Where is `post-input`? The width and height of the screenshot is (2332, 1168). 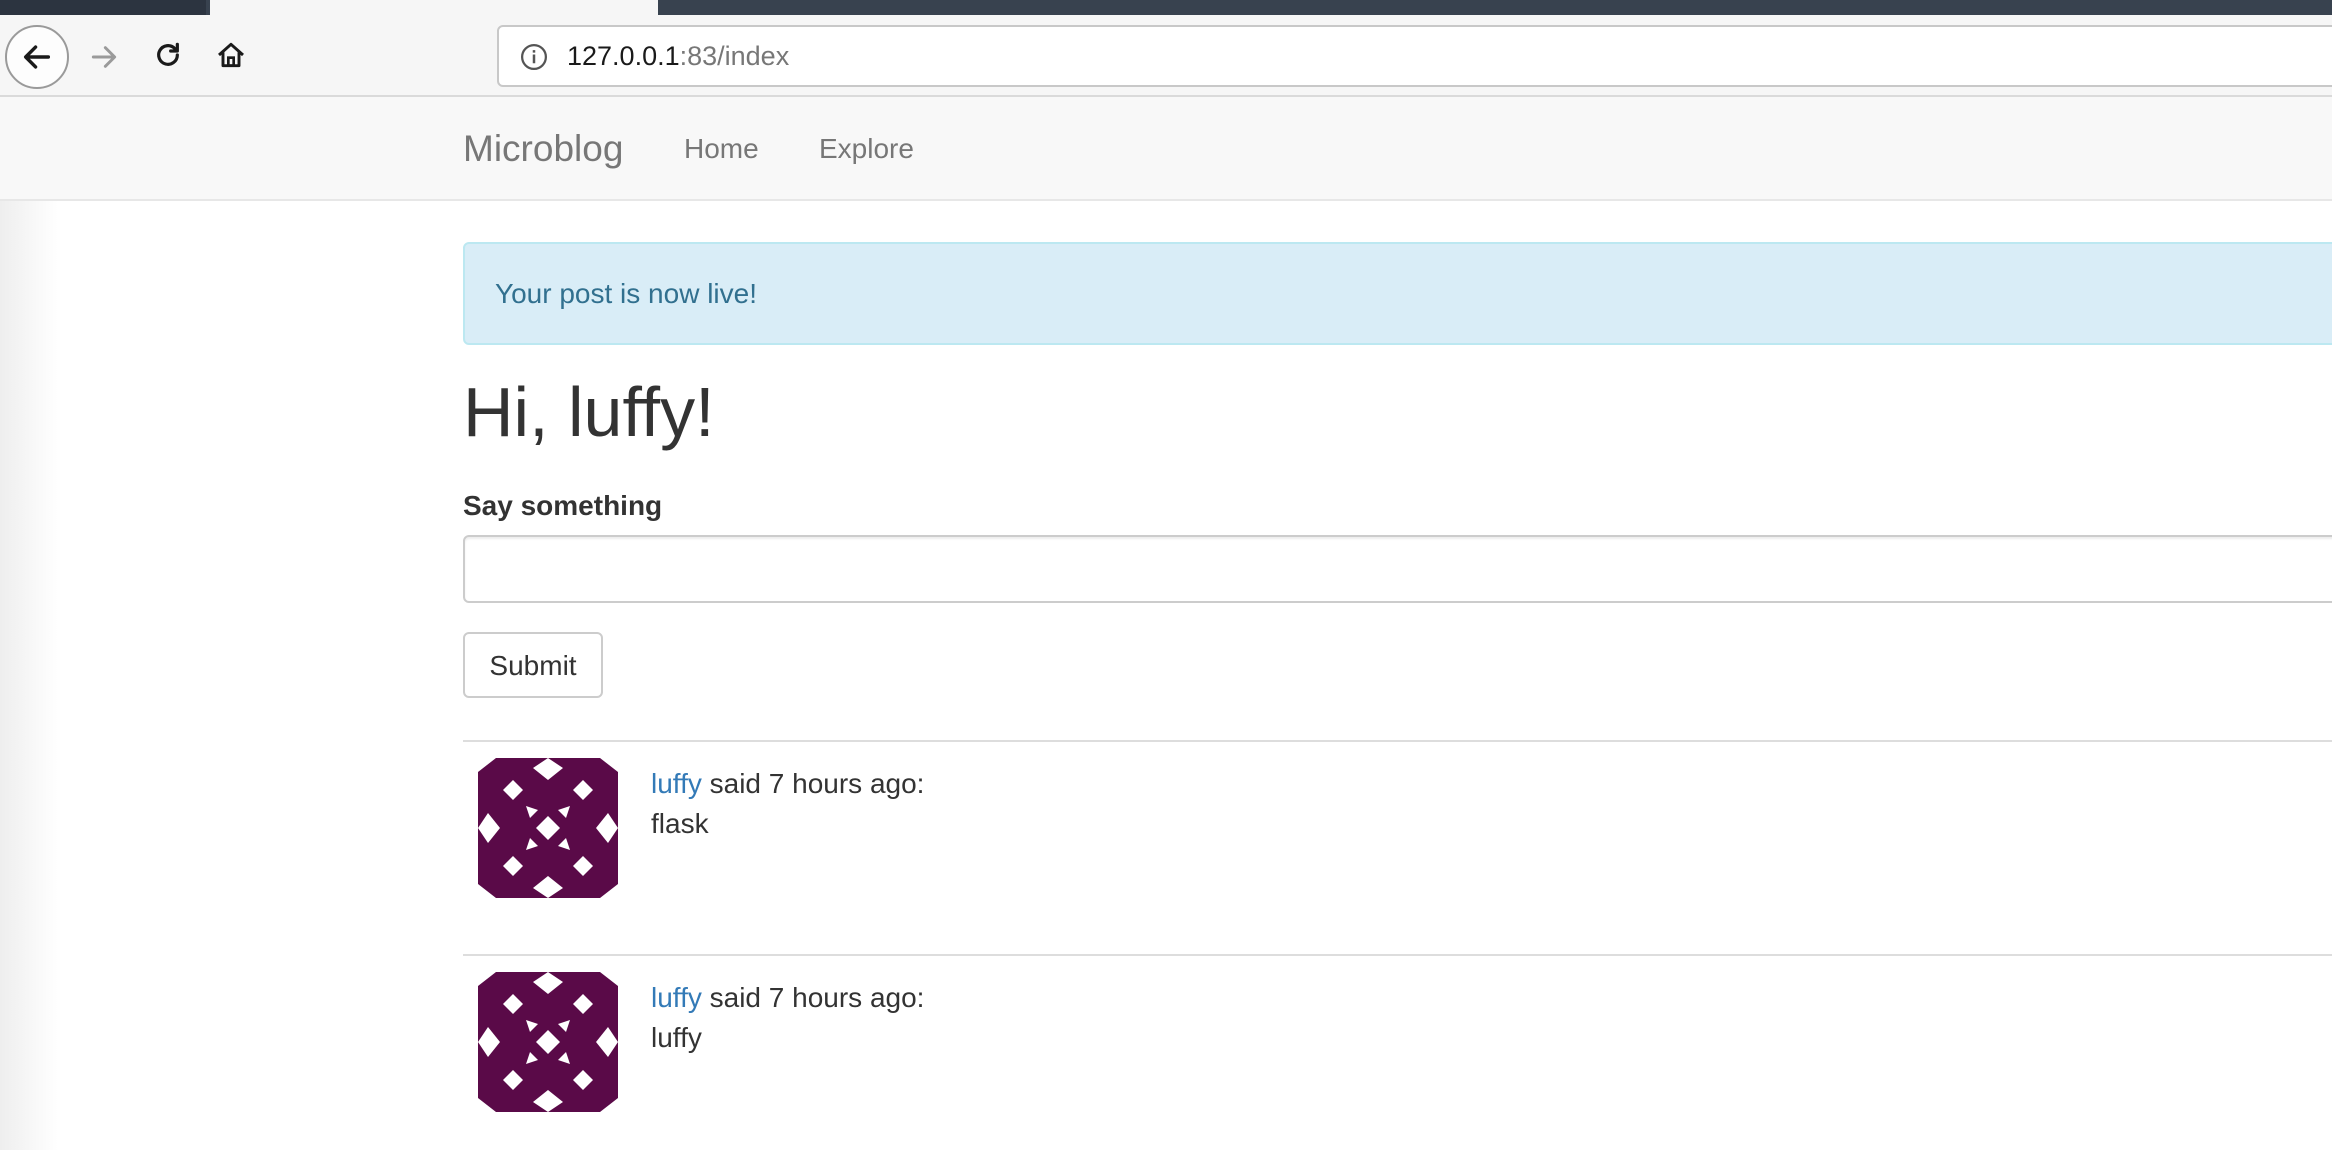
post-input is located at coordinates (1397, 569).